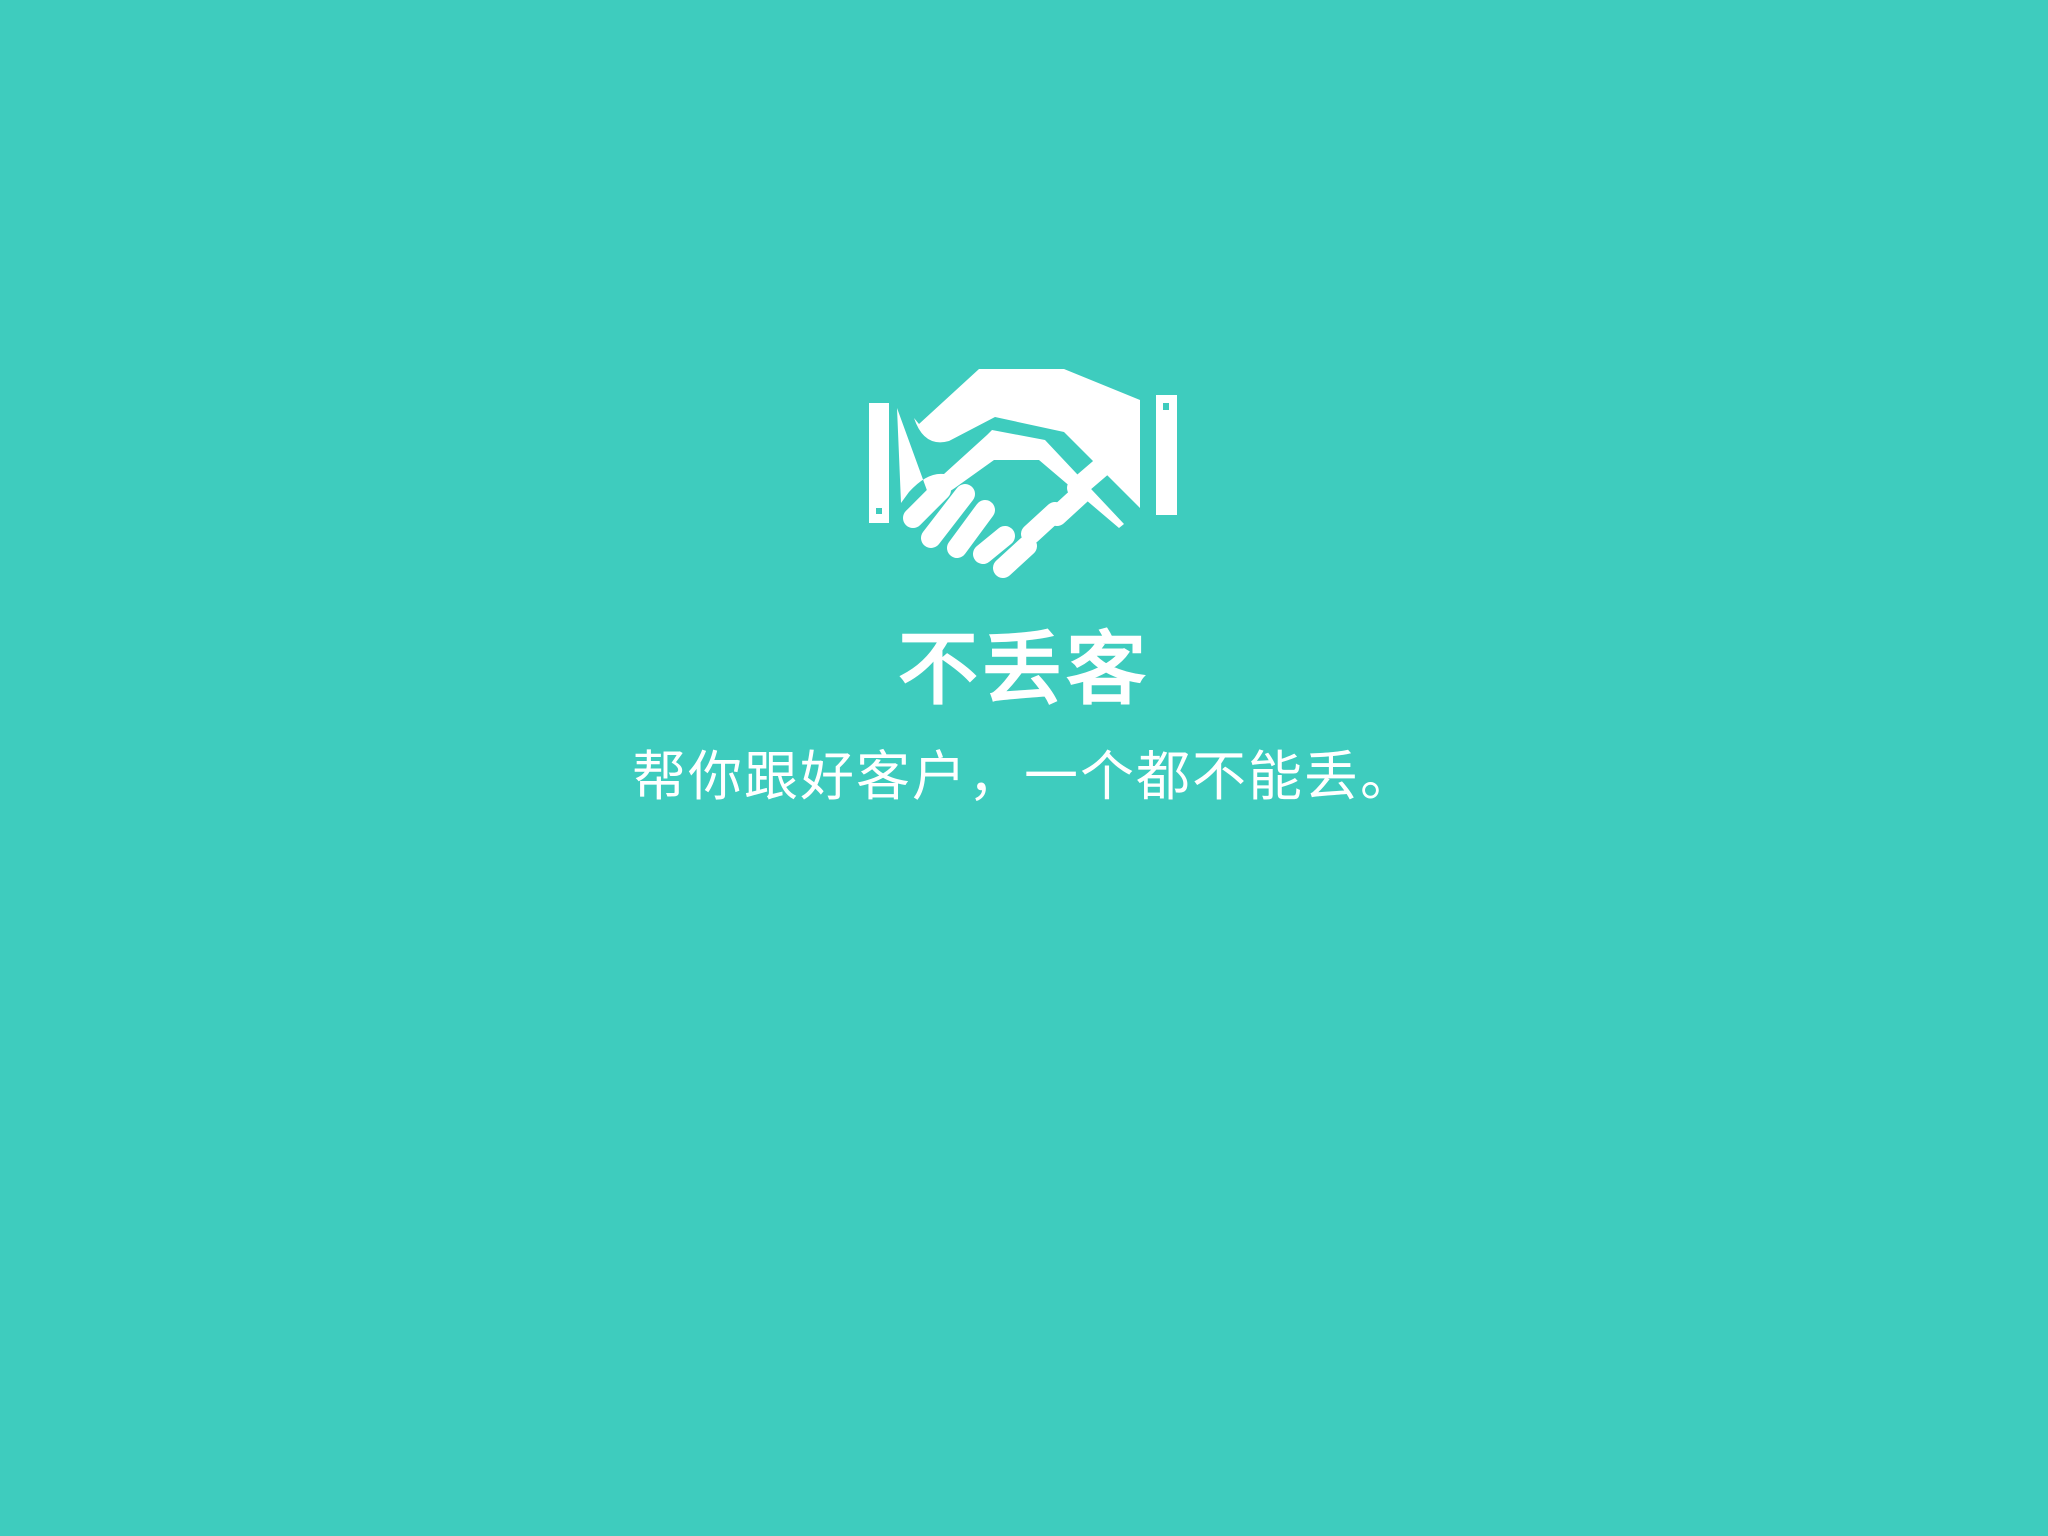 This screenshot has height=1536, width=2048. Describe the element at coordinates (1024, 669) in the screenshot. I see `app-name: 不丢客` at that location.